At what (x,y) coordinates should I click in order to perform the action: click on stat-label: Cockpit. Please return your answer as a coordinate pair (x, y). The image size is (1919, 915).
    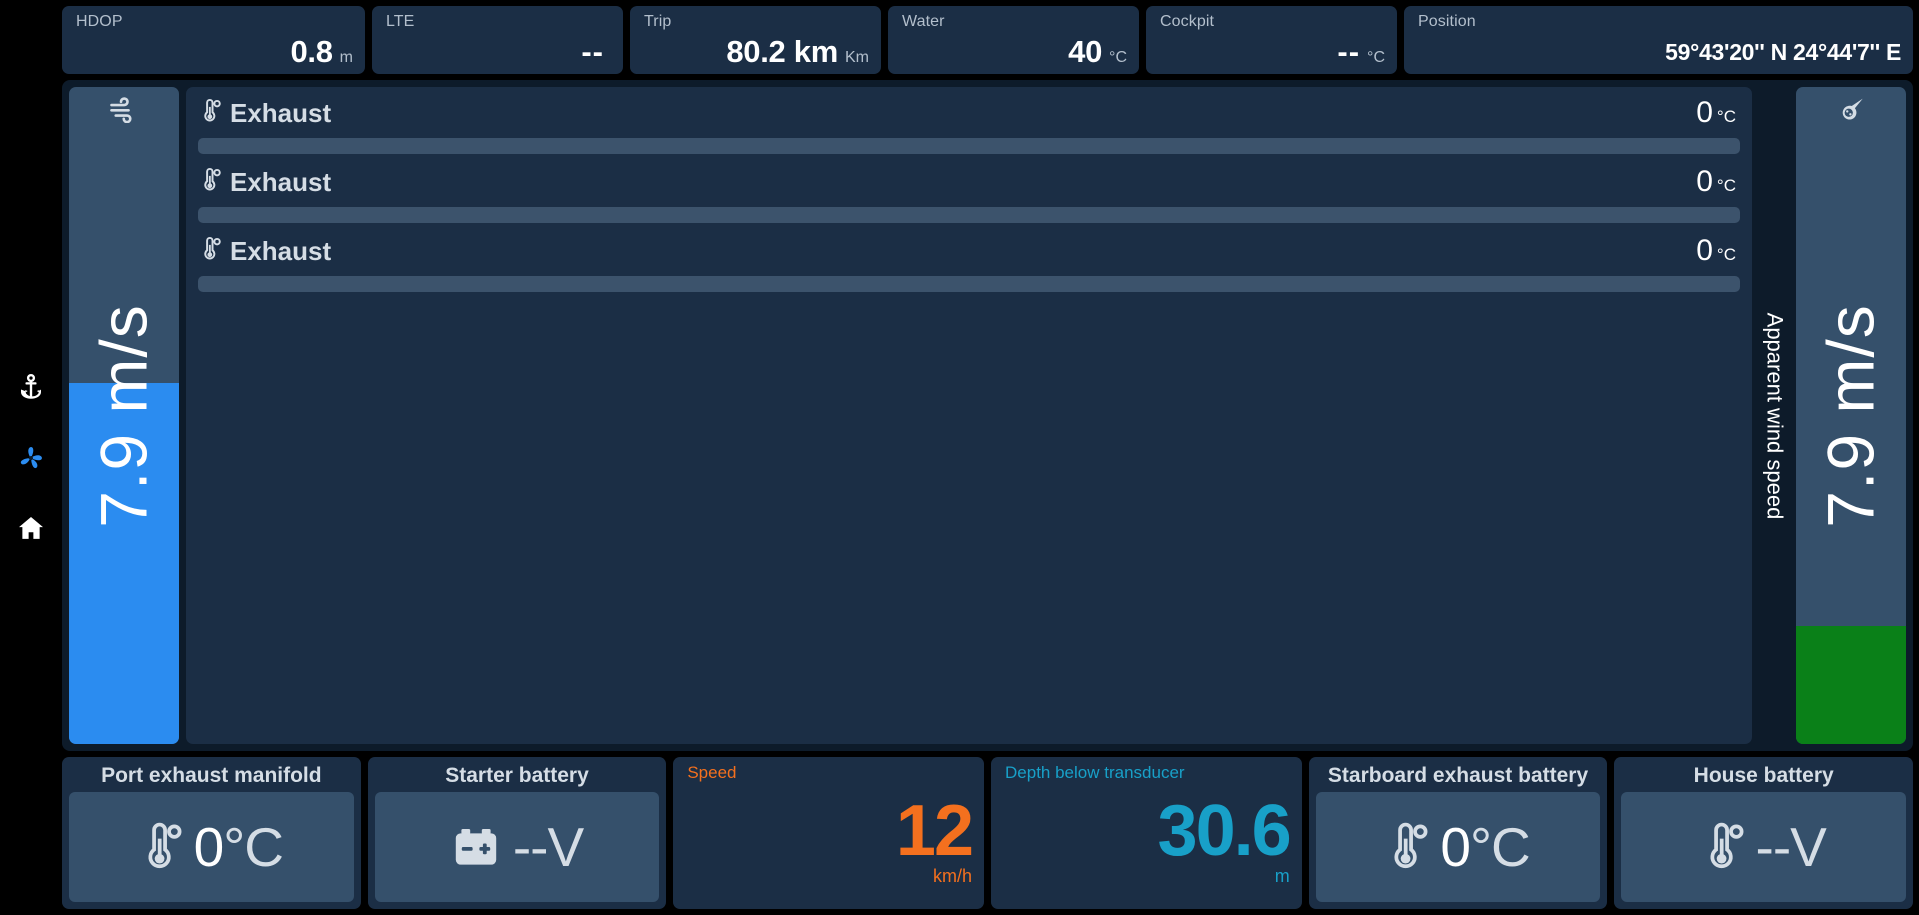
    Looking at the image, I should click on (1187, 21).